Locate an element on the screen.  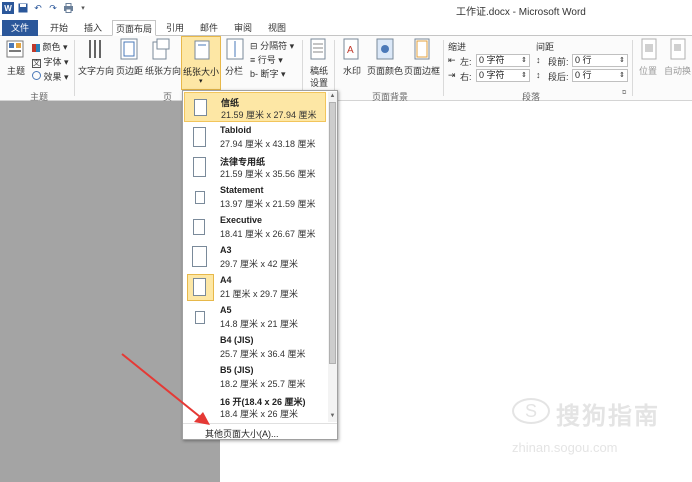
paper-size-item-statement: Statement 13.97 厘米 x 21.59 厘米 is located at coordinates (255, 197).